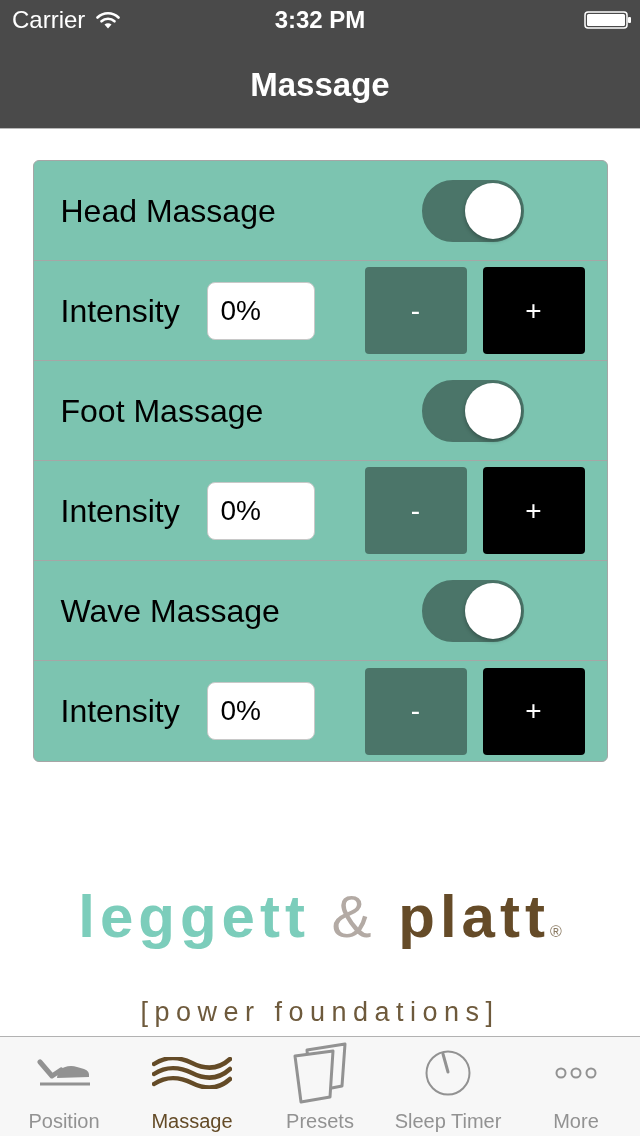  I want to click on timer-icon, so click(448, 1073).